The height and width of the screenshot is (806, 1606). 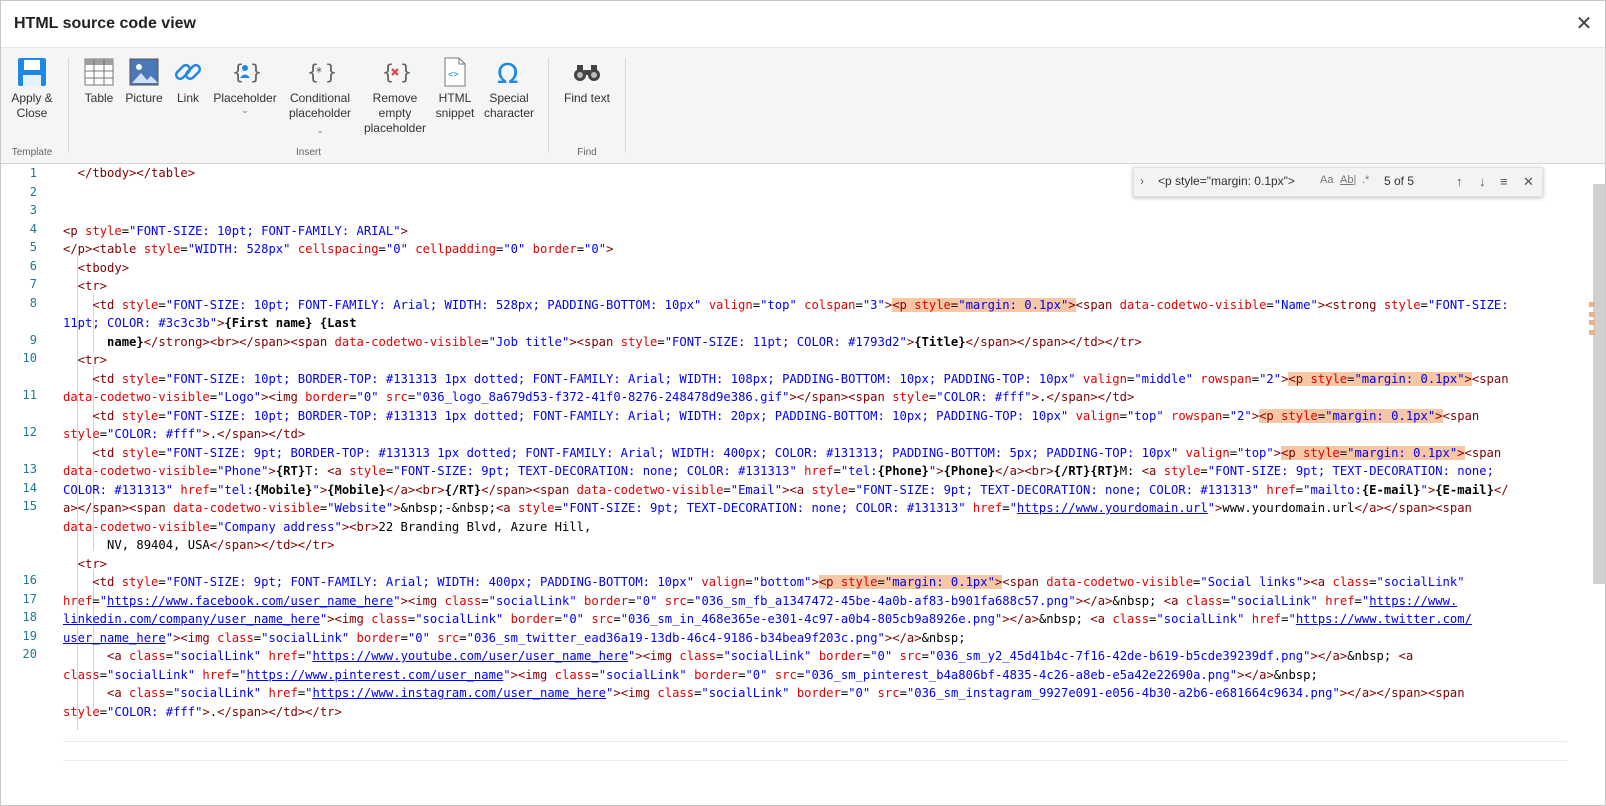 I want to click on code-token: ><img, so click(x=657, y=656).